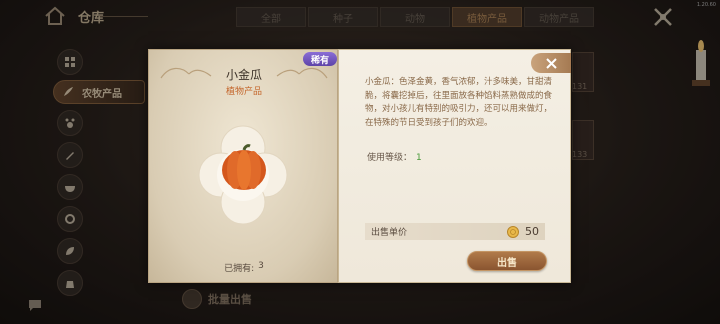  What do you see at coordinates (532, 231) in the screenshot?
I see `price-value: 50` at bounding box center [532, 231].